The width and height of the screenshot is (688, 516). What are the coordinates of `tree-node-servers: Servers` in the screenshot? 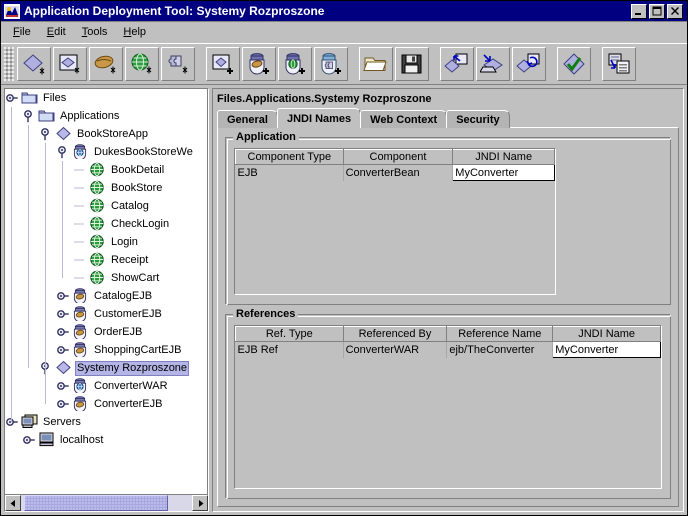 It's located at (106, 422).